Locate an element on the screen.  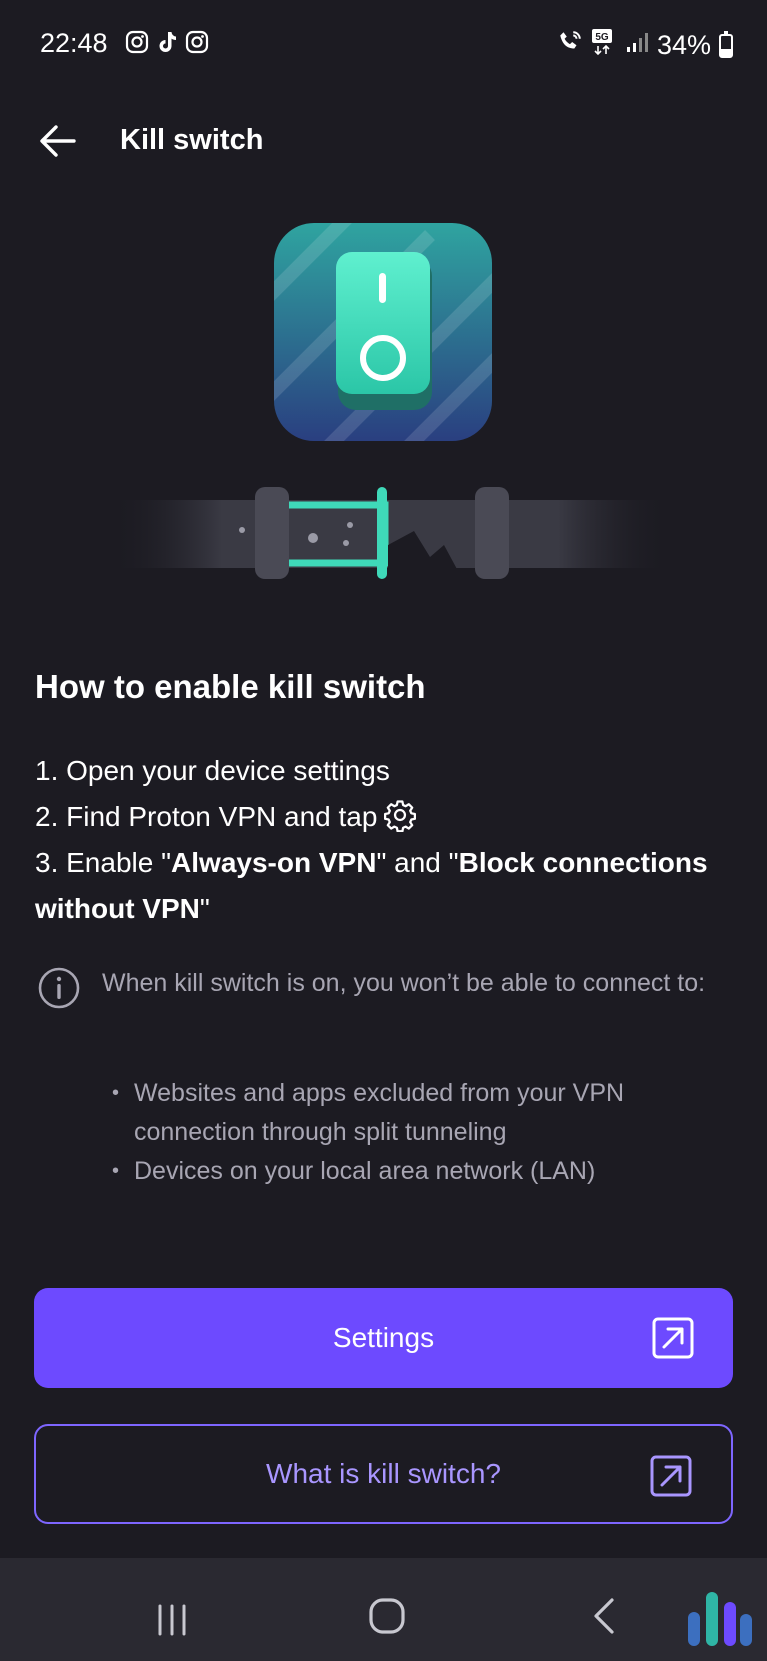
nav-back-icon is located at coordinates (604, 1616).